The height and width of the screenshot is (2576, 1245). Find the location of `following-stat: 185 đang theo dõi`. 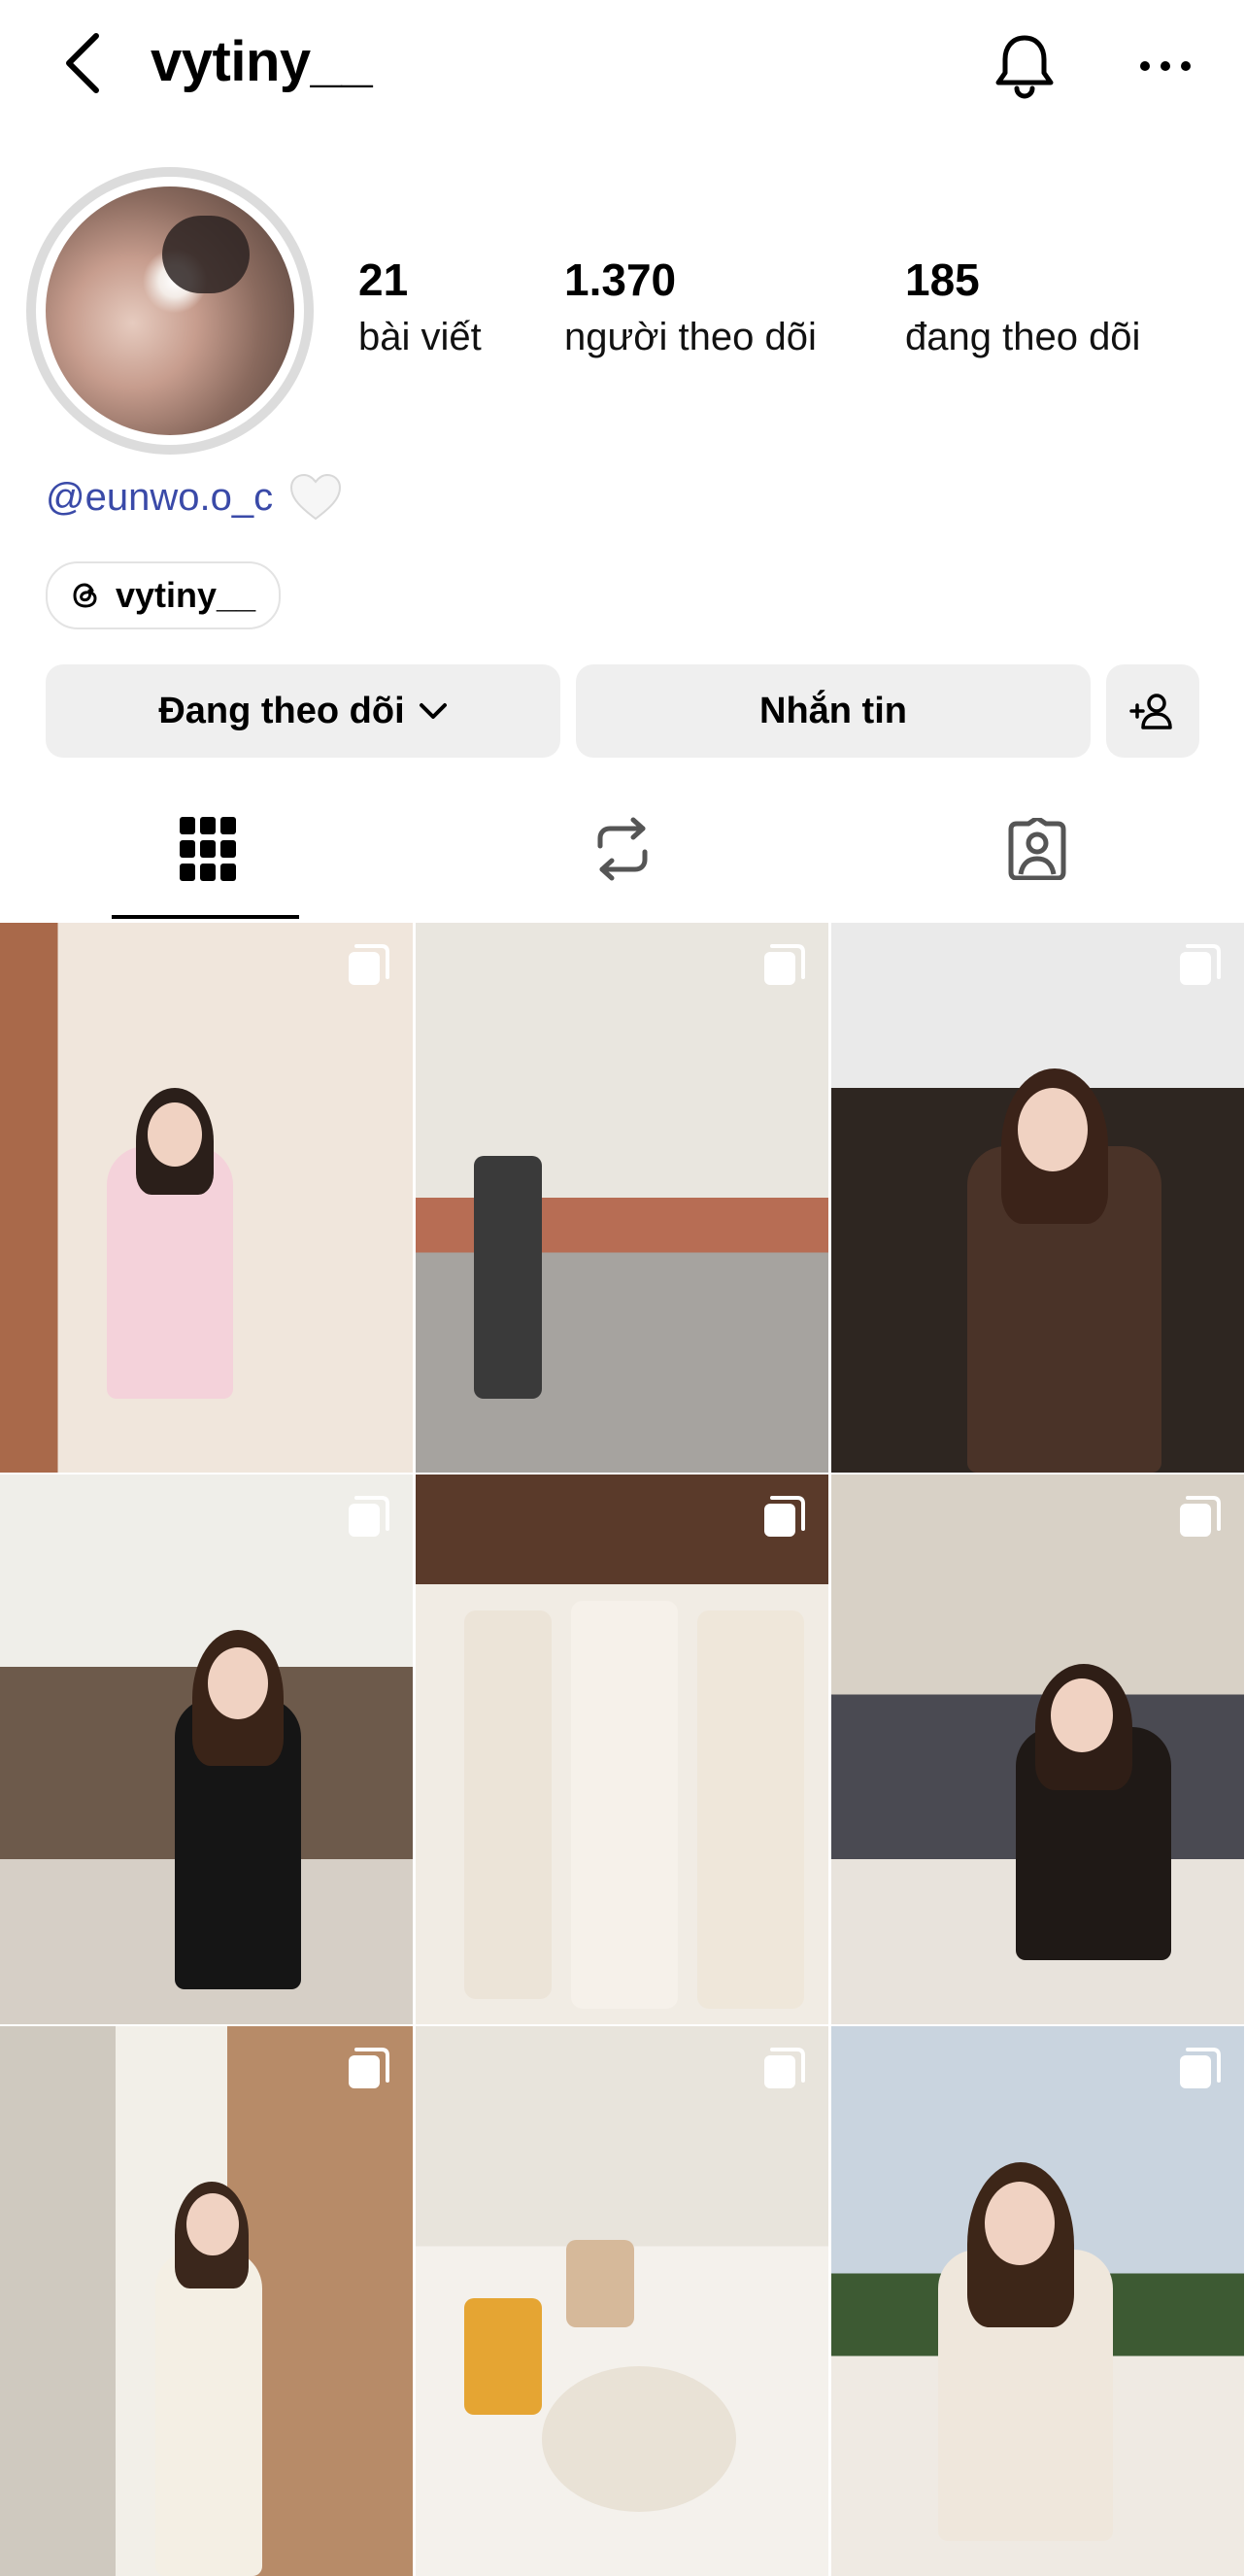

following-stat: 185 đang theo dõi is located at coordinates (1023, 306).